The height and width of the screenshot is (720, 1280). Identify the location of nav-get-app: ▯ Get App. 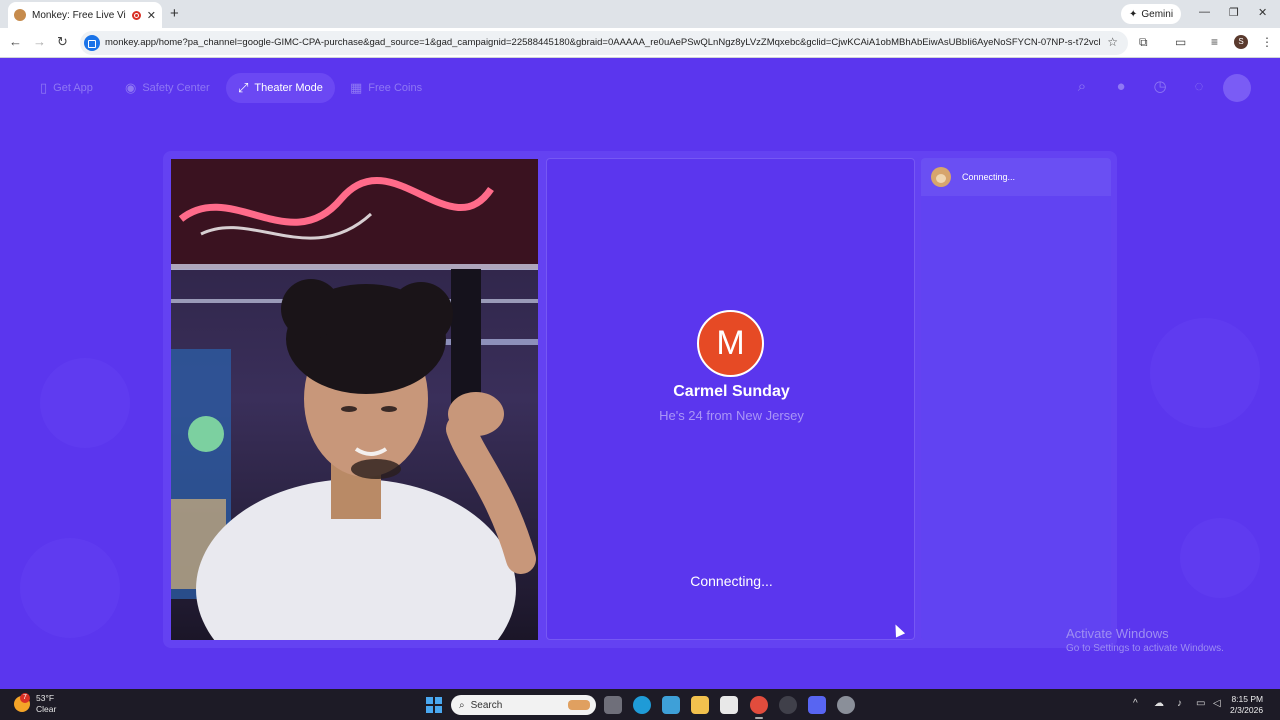
(66, 88).